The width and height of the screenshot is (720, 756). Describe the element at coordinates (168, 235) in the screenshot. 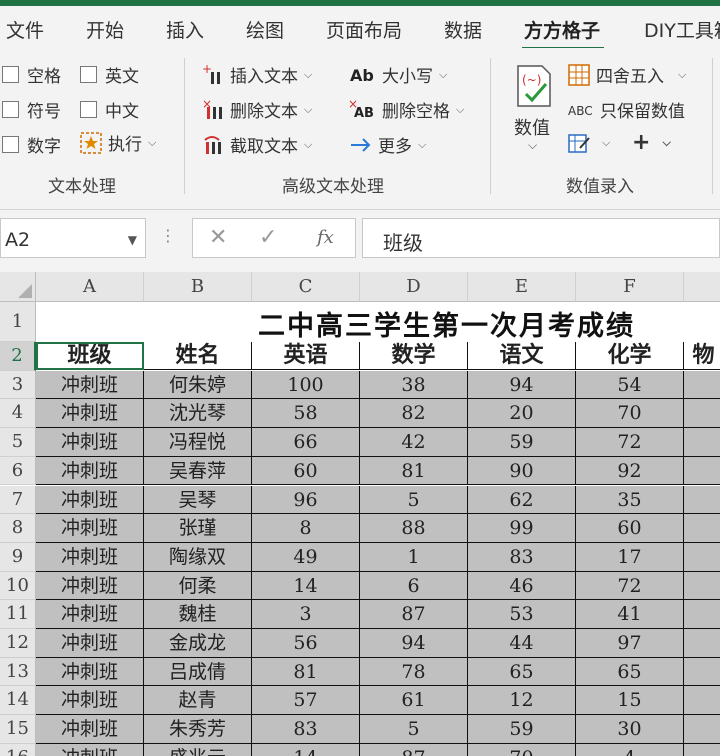

I see `more-dots-icon: ⋮` at that location.